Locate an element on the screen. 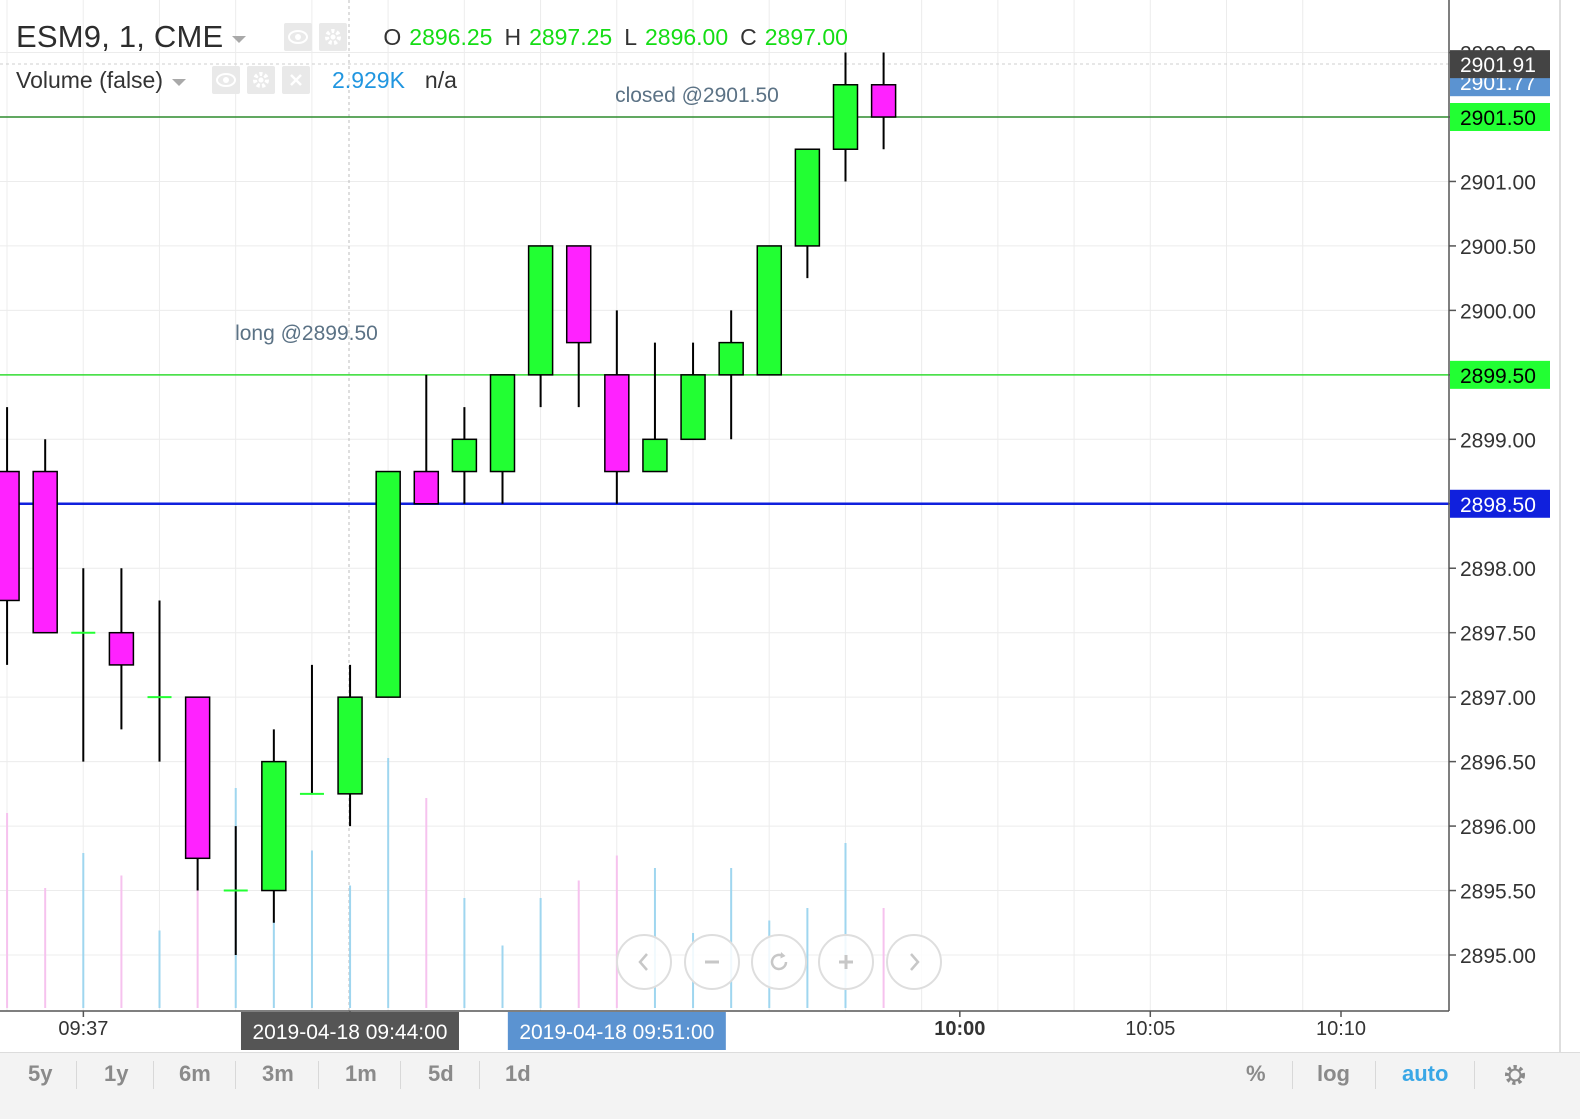 The height and width of the screenshot is (1119, 1580). price-label-text: 2901.50 is located at coordinates (1498, 118).